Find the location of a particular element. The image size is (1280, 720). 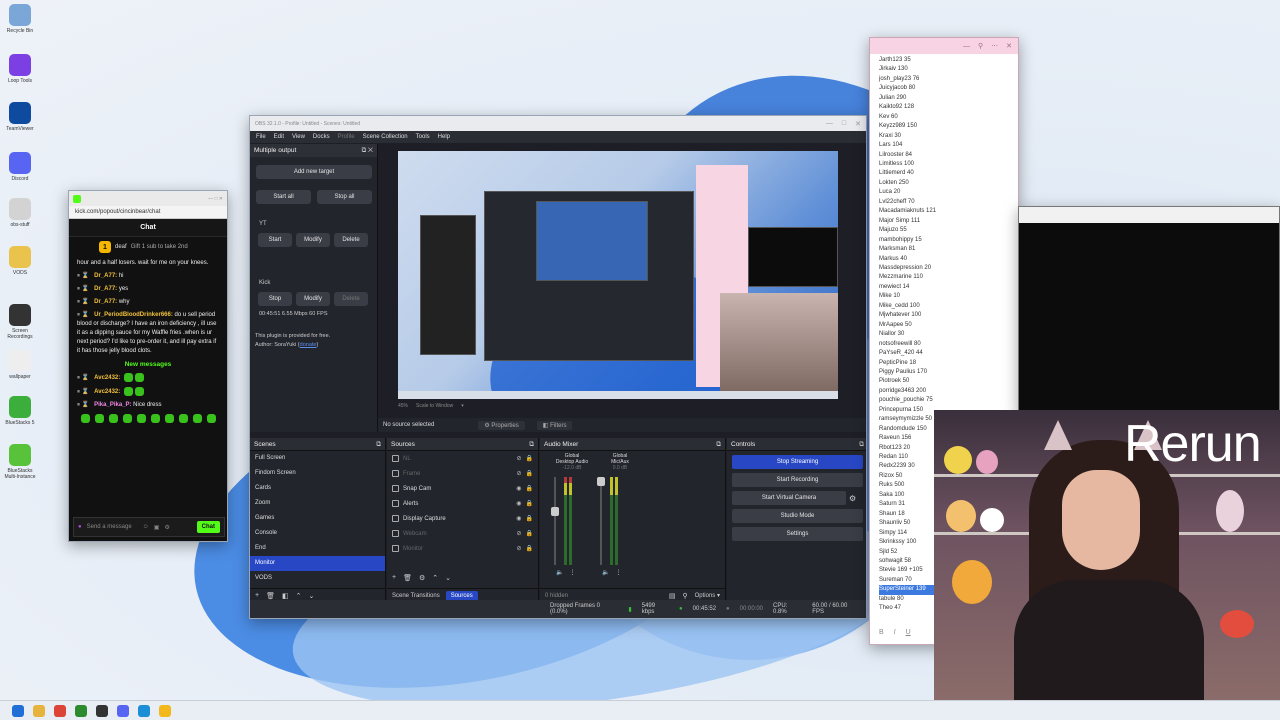

menu-item-scene-collection: Scene Collection is located at coordinates (385, 137).